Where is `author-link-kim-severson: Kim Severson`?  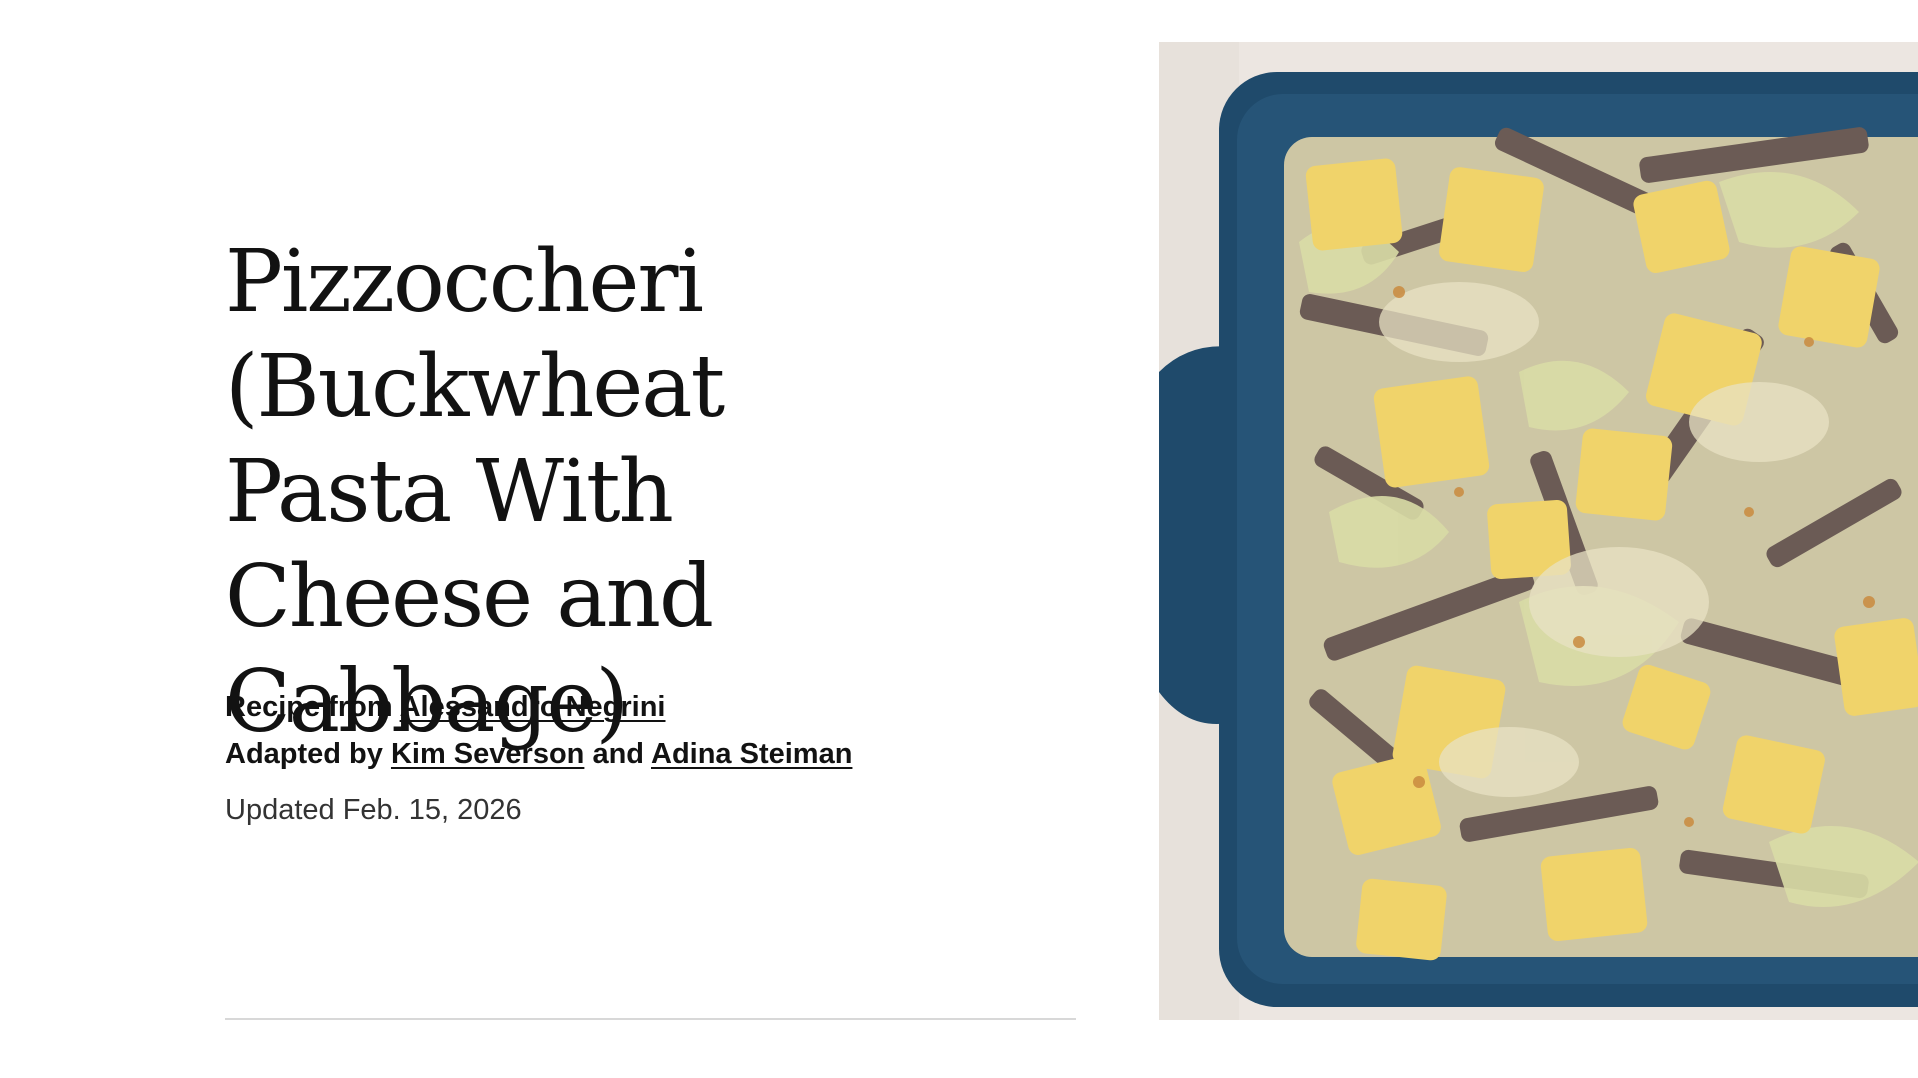
author-link-kim-severson: Kim Severson is located at coordinates (487, 754).